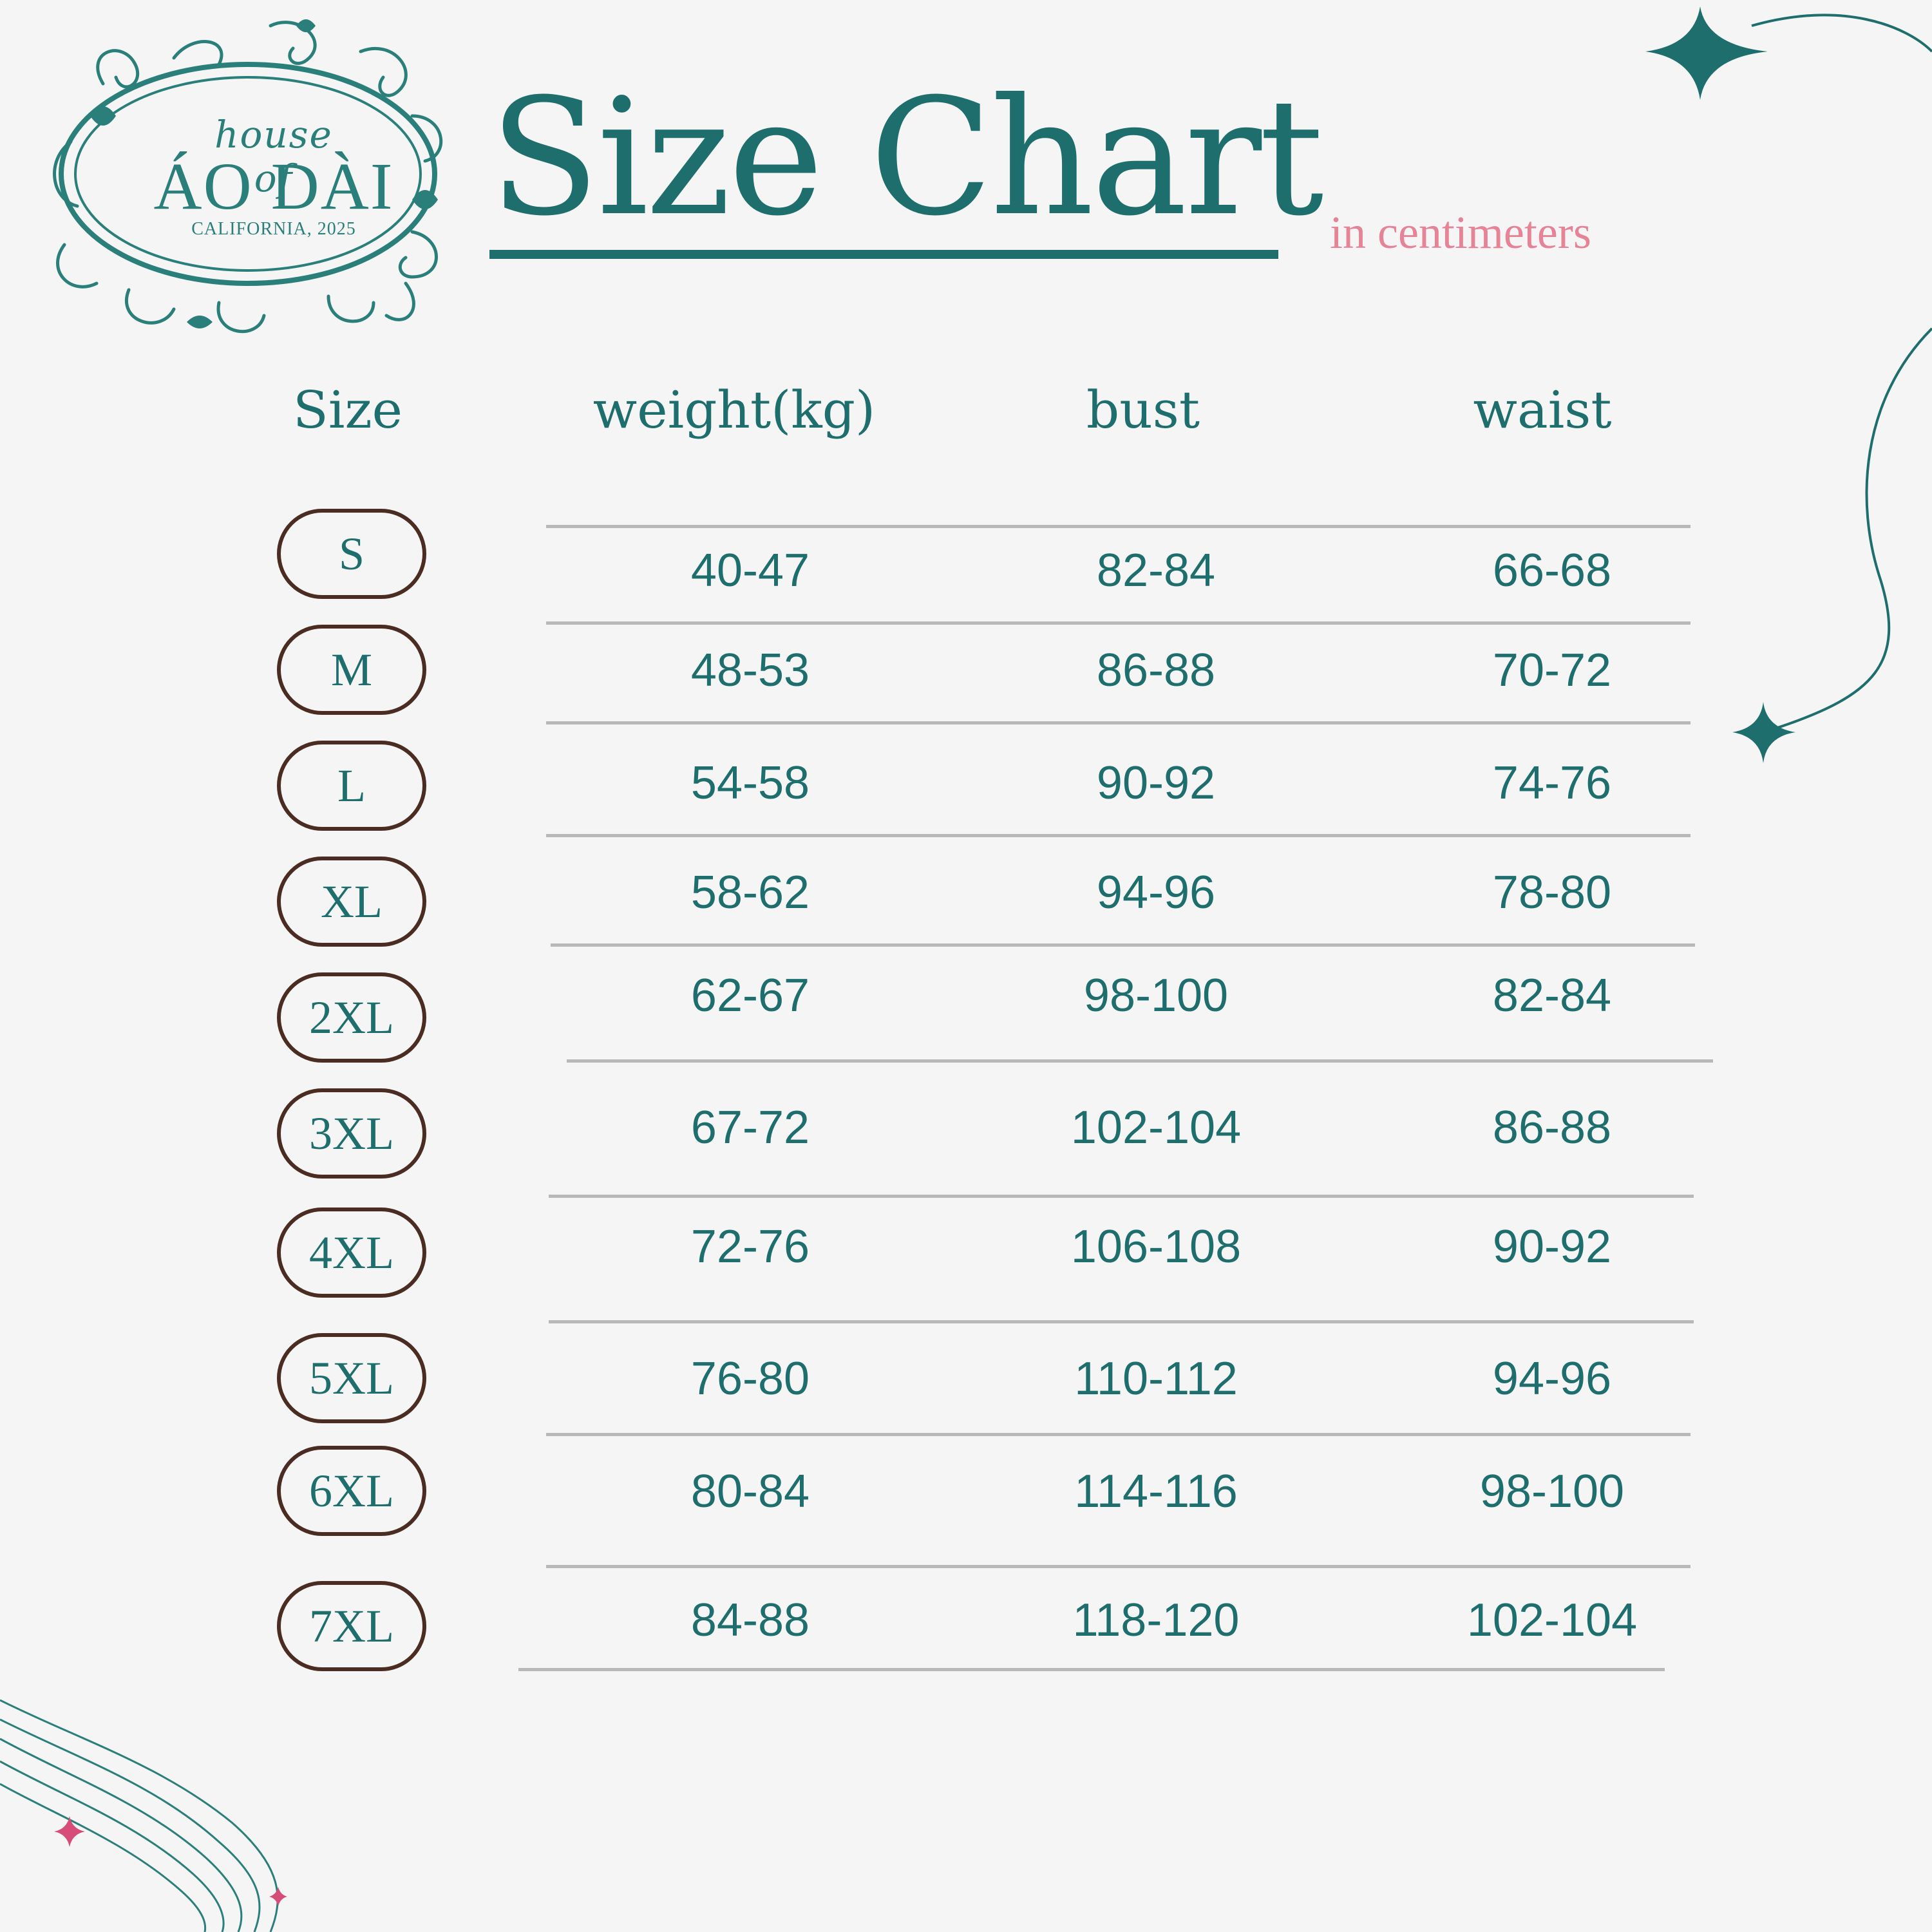 This screenshot has height=1932, width=1932. What do you see at coordinates (907, 157) in the screenshot?
I see `page-title: Size Chart` at bounding box center [907, 157].